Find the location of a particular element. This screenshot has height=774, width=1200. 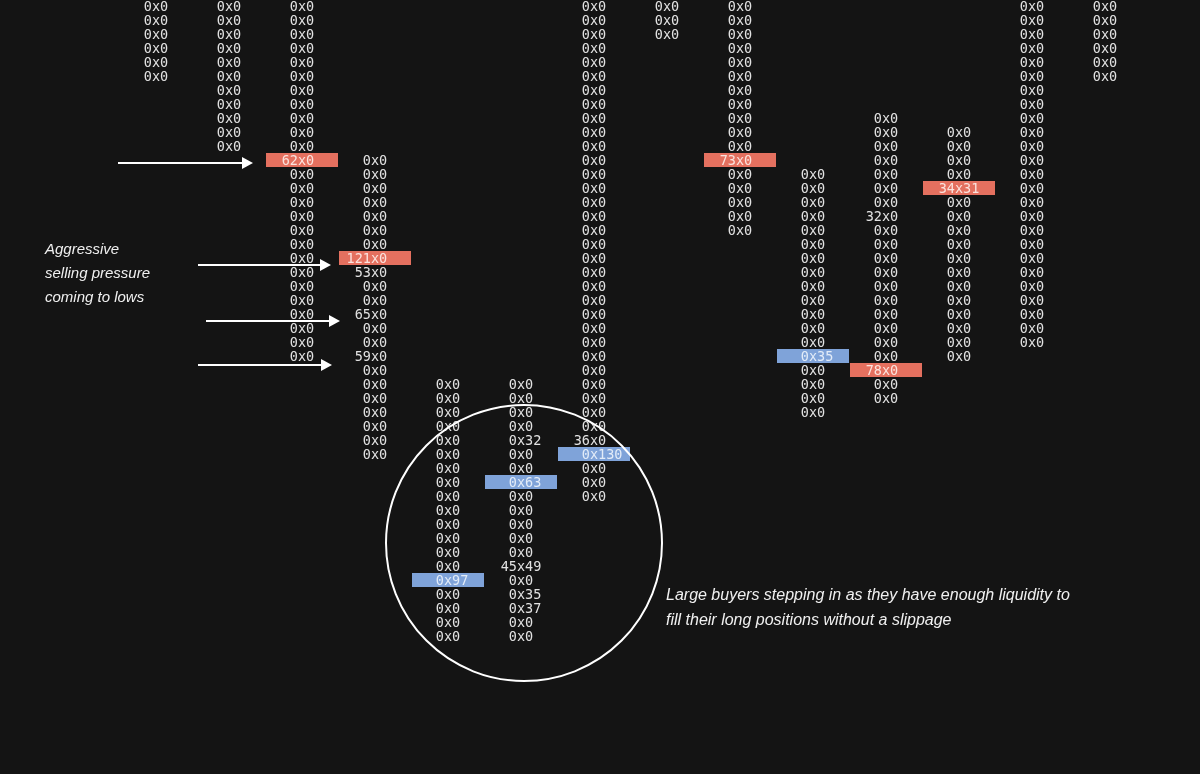

imbalance-cell: 62x0 is located at coordinates (301, 160).